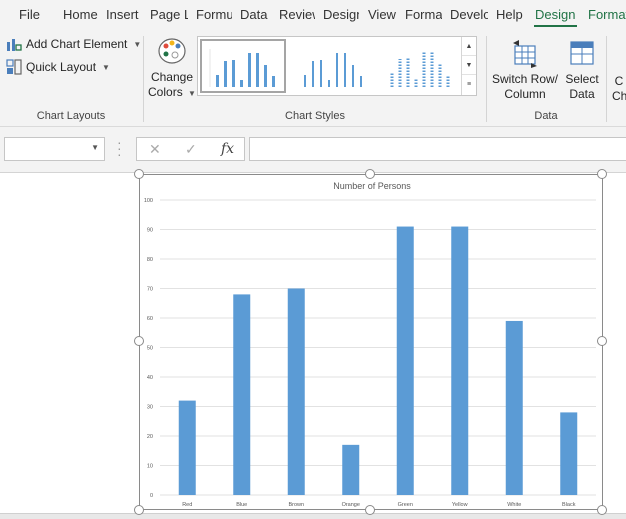 This screenshot has width=626, height=519. What do you see at coordinates (187, 447) in the screenshot?
I see `bar-red` at bounding box center [187, 447].